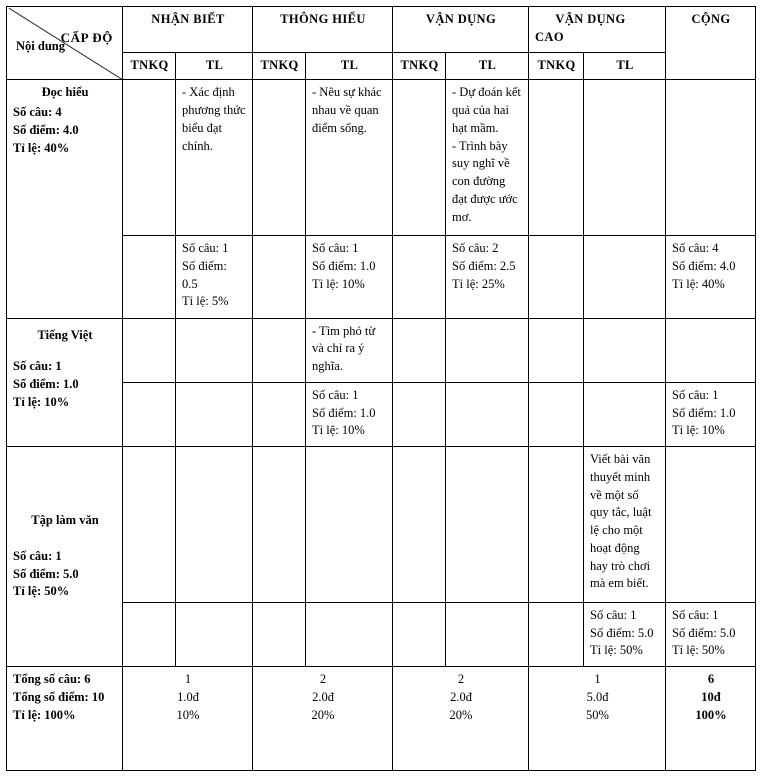 The width and height of the screenshot is (761, 777). Describe the element at coordinates (190, 283) in the screenshot. I see `summary-doc-hieu-nb-tl-so-diem-value: 0.5` at that location.